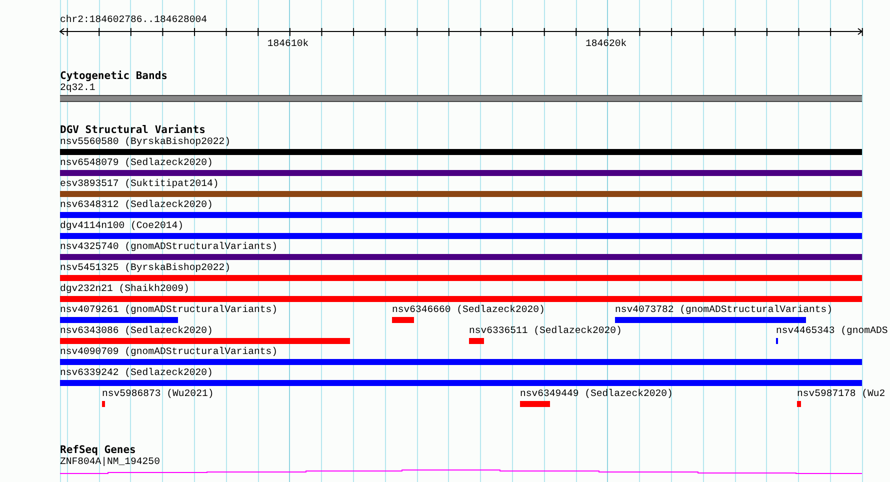 The height and width of the screenshot is (482, 890). What do you see at coordinates (841, 394) in the screenshot?
I see `variant-label: nsv5987178 (Wu2` at bounding box center [841, 394].